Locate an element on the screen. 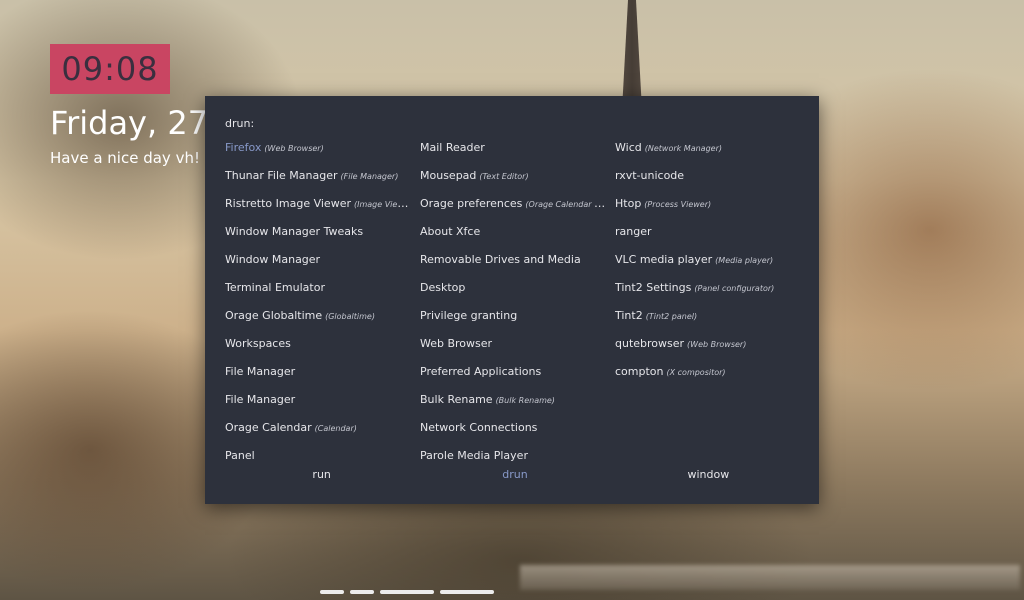 The image size is (1024, 600). app-entry: Web Browser is located at coordinates (517, 349).